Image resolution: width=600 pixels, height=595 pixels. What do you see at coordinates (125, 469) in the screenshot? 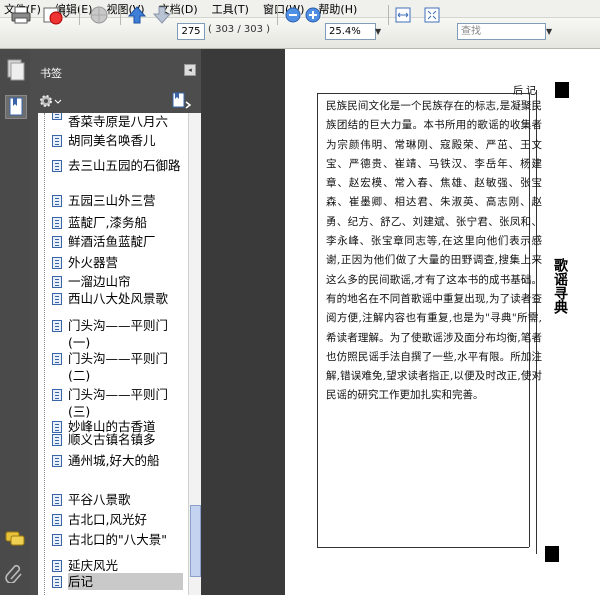
I see `bookmark-item: 通州城,好大的船` at bounding box center [125, 469].